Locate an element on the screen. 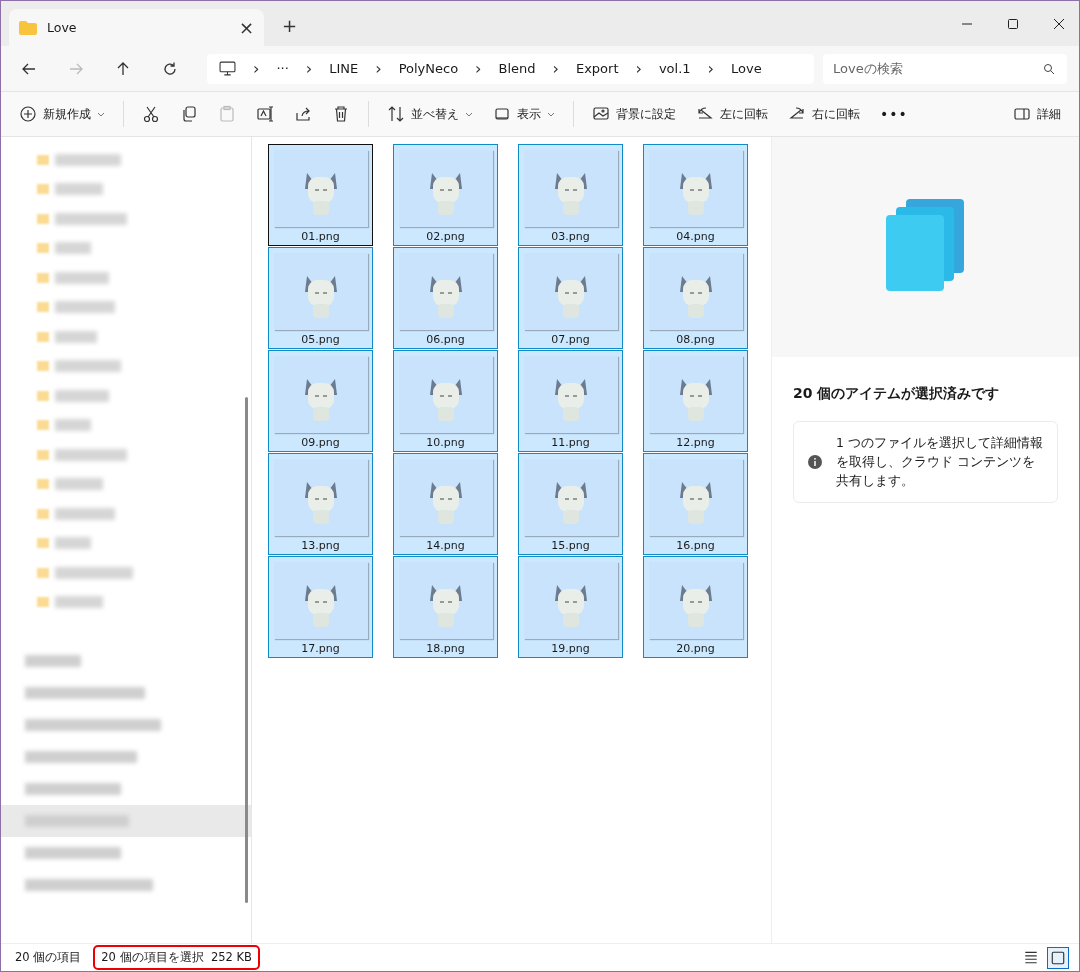 The width and height of the screenshot is (1080, 972). breadcrumb: vol.1 is located at coordinates (674, 68).